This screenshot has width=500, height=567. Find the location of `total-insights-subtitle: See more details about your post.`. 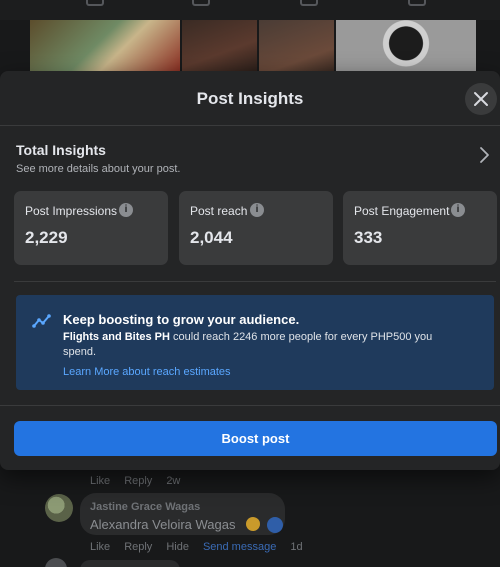

total-insights-subtitle: See more details about your post. is located at coordinates (98, 169).